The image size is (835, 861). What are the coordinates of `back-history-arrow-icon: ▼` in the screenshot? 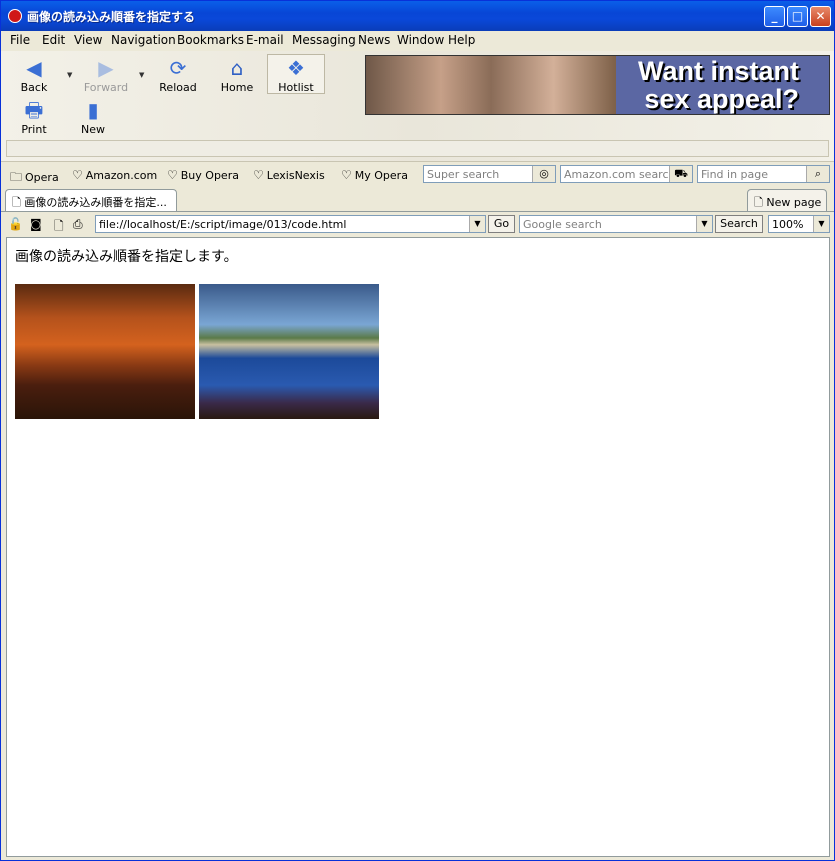 It's located at (69, 75).